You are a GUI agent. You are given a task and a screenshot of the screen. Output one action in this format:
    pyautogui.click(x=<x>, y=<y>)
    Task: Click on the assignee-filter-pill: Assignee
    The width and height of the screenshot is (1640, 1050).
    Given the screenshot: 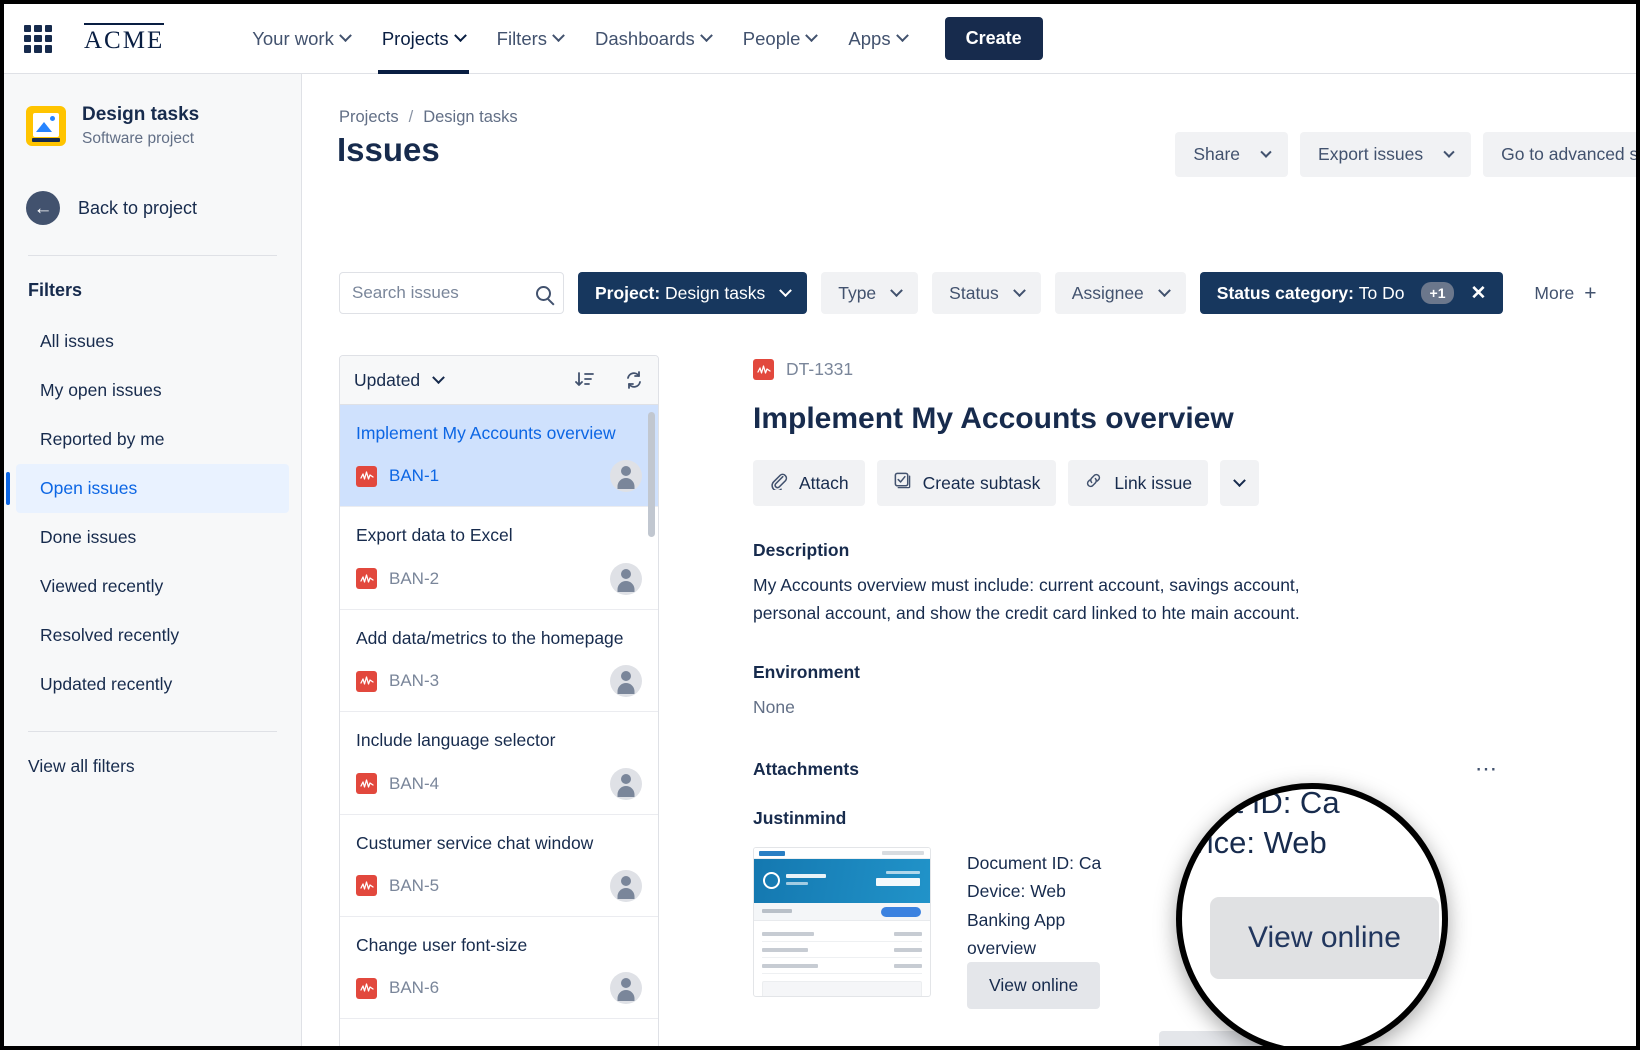 What is the action you would take?
    pyautogui.click(x=1120, y=293)
    